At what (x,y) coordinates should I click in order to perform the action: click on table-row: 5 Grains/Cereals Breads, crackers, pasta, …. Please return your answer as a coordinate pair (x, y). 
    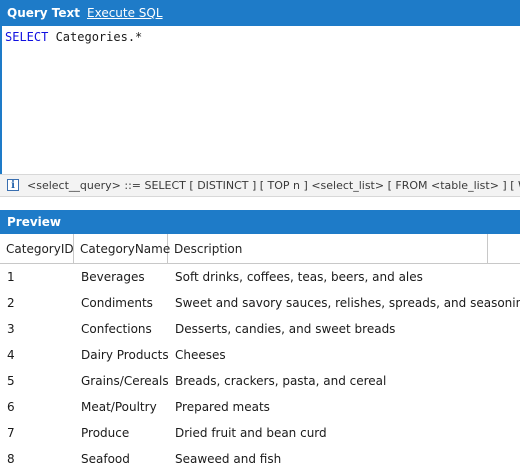
    Looking at the image, I should click on (260, 381).